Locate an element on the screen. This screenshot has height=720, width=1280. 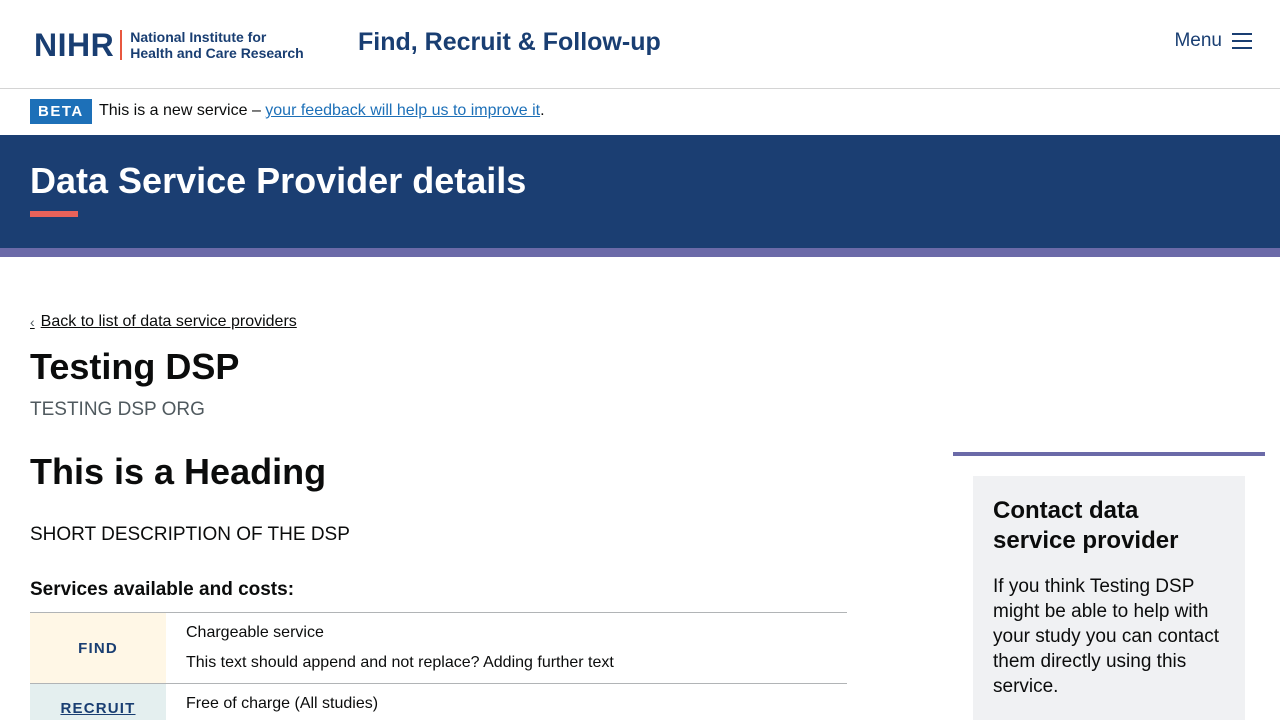
service-cost: Free of charge (All studies) is located at coordinates (282, 703).